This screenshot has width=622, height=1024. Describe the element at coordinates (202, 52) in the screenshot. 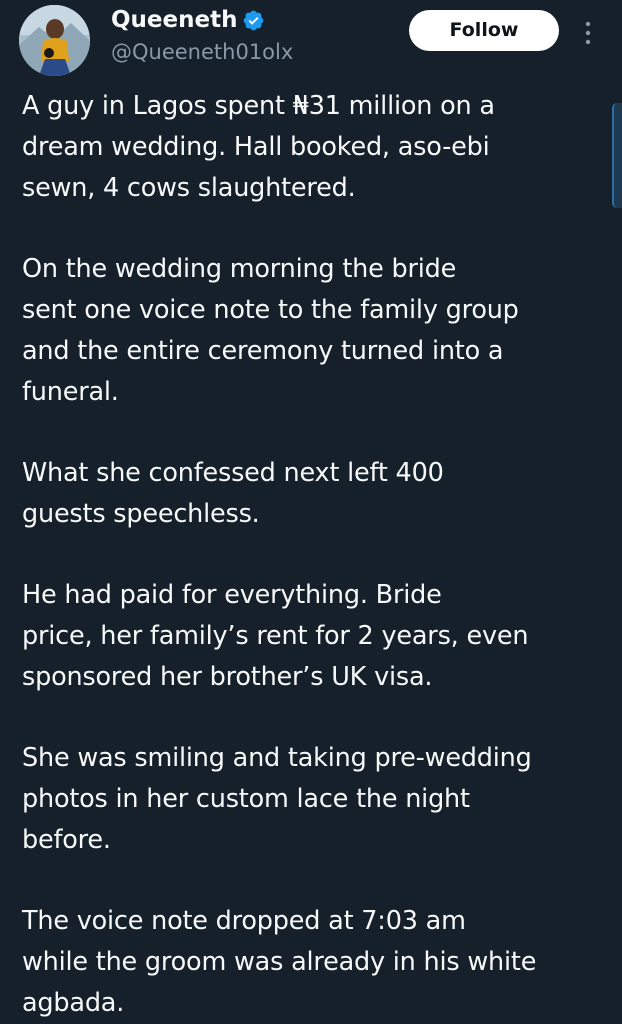

I see `author-handle: @Queeneth01olx` at that location.